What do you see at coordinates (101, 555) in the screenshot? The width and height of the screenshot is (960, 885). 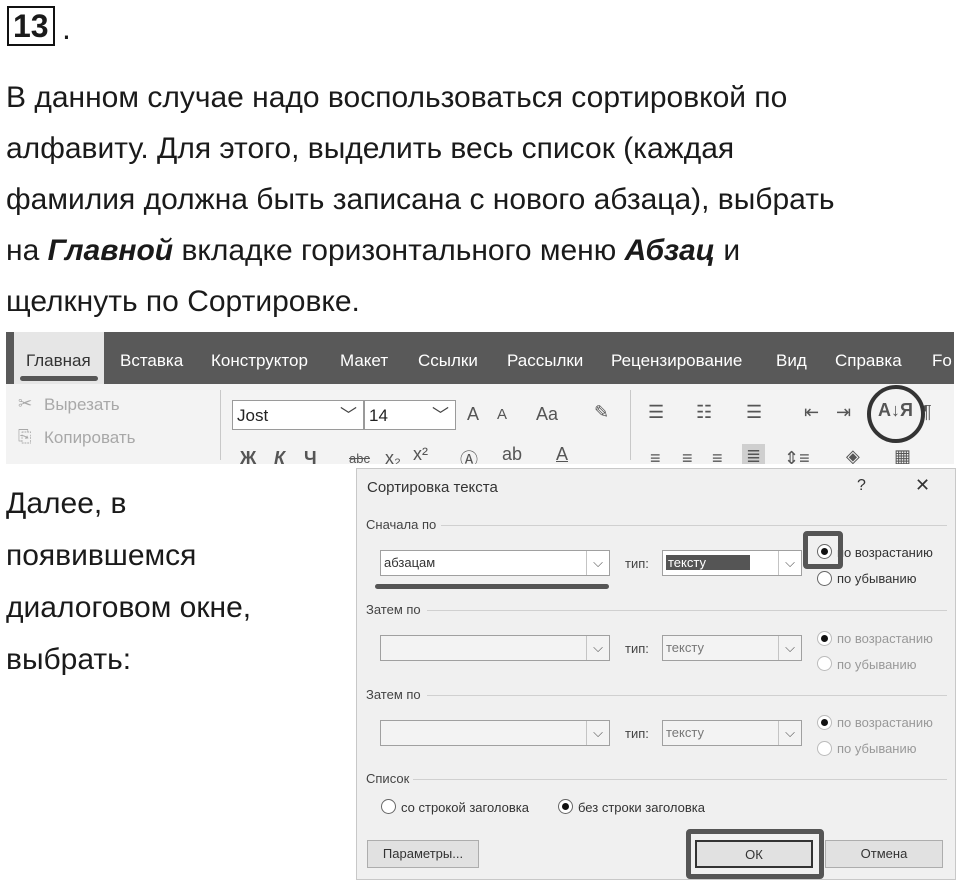 I see `side-line: появившемся` at bounding box center [101, 555].